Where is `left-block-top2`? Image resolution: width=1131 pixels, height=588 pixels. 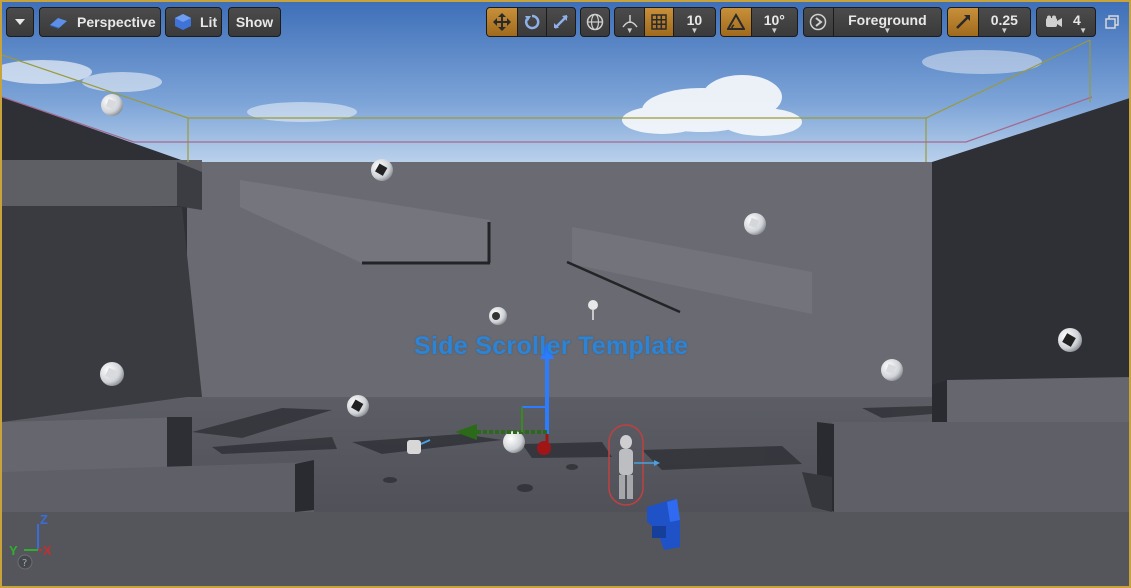 left-block-top2 is located at coordinates (179, 443).